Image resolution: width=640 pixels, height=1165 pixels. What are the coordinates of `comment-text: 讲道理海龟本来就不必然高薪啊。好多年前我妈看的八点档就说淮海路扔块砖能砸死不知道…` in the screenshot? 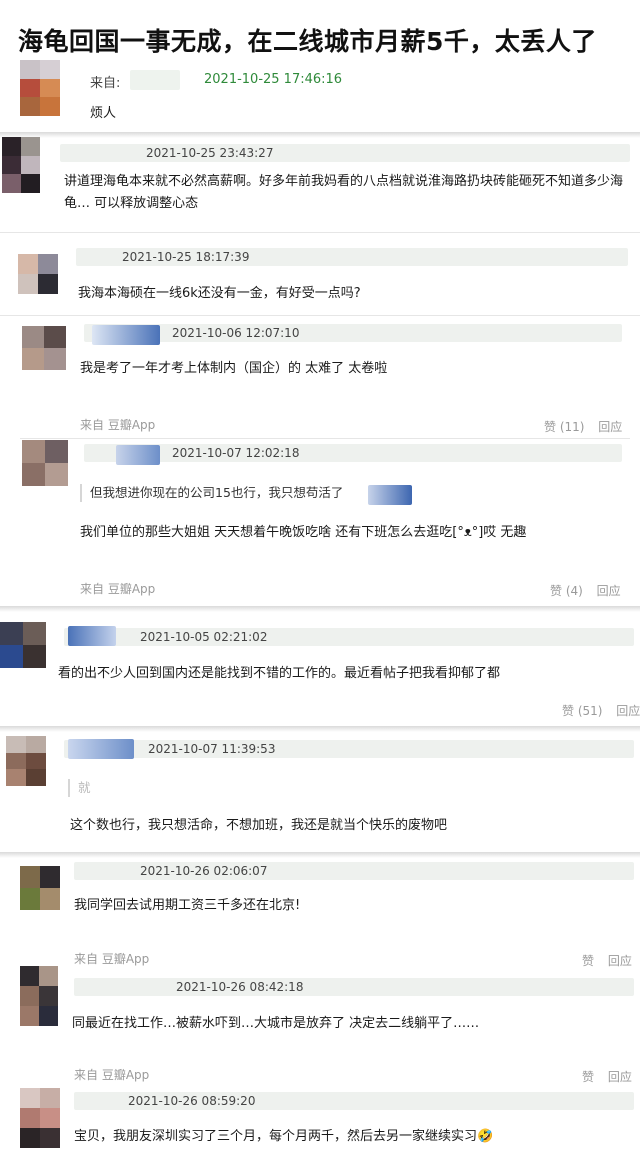 It's located at (344, 181).